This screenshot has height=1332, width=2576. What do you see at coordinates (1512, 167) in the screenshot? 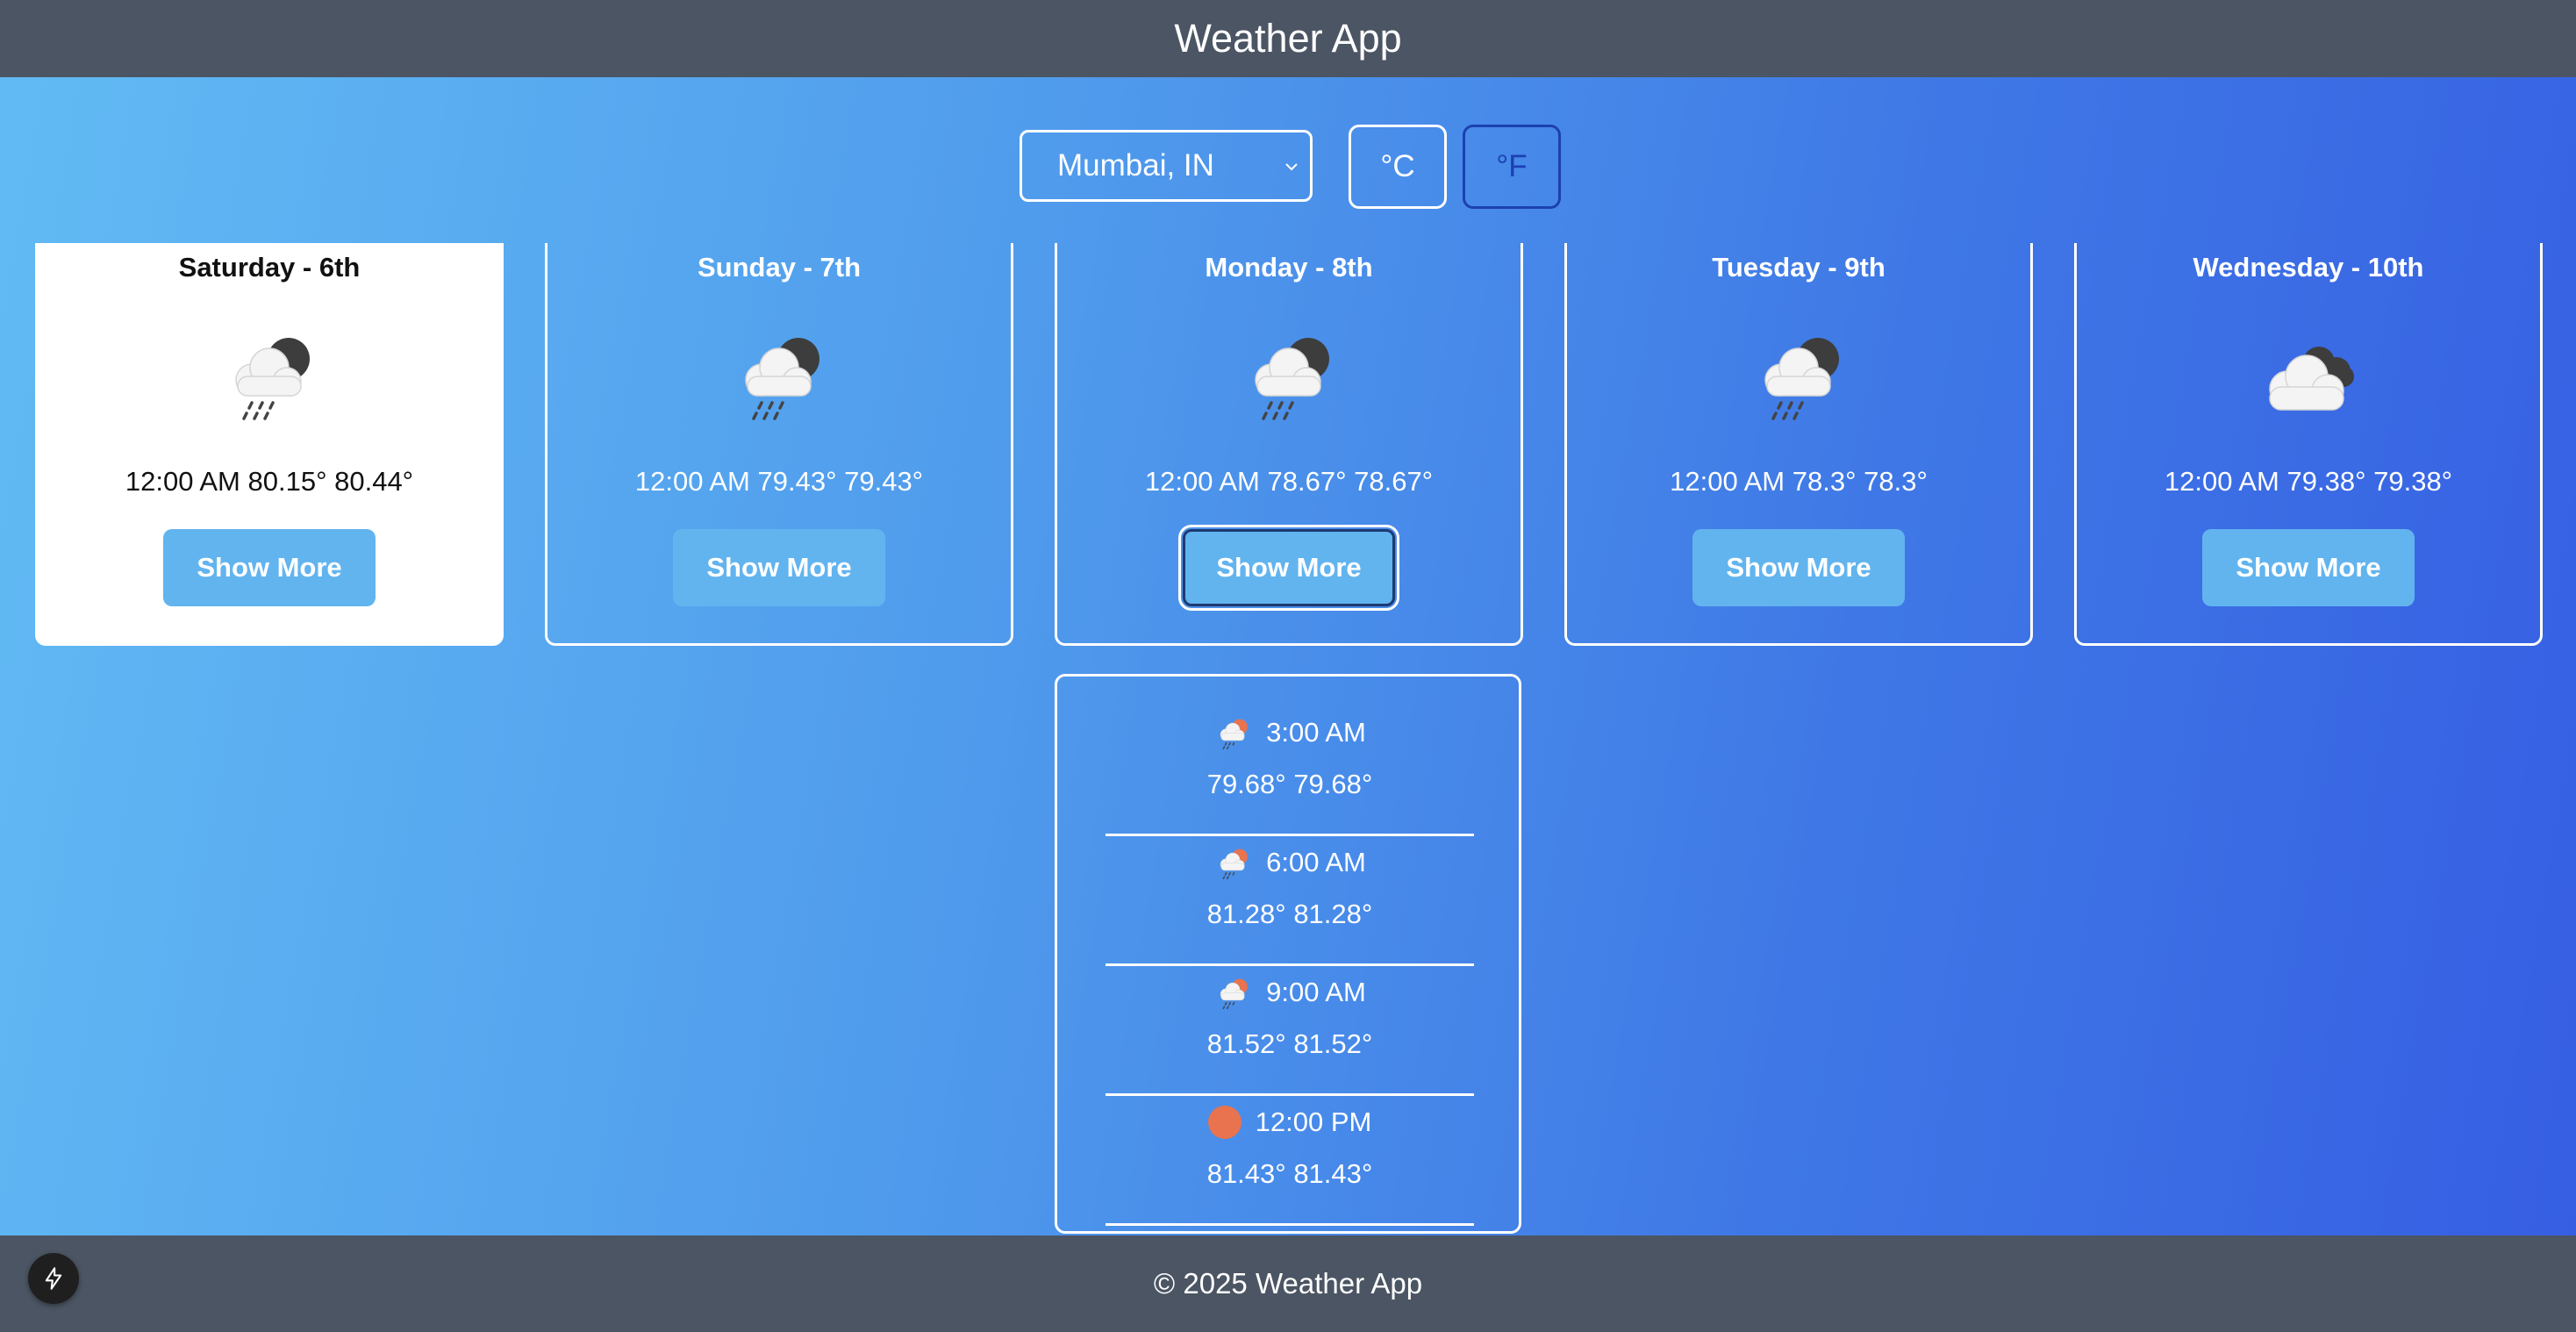
I see `unit-fahrenheit-button: °F` at bounding box center [1512, 167].